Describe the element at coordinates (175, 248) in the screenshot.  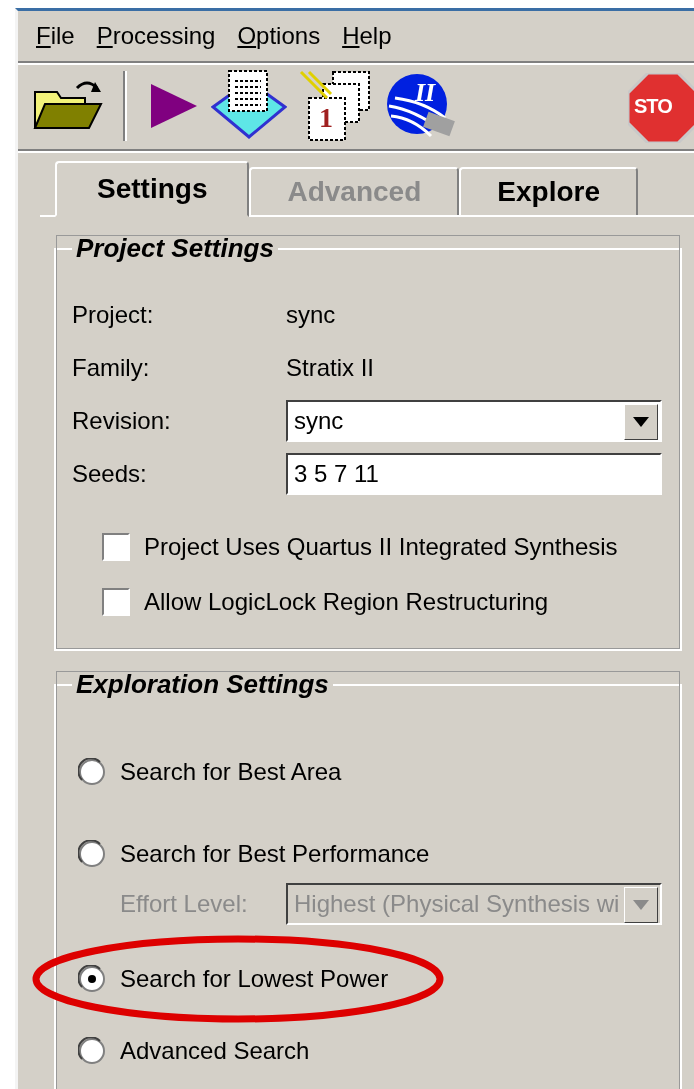
I see `group-title: Project Settings` at that location.